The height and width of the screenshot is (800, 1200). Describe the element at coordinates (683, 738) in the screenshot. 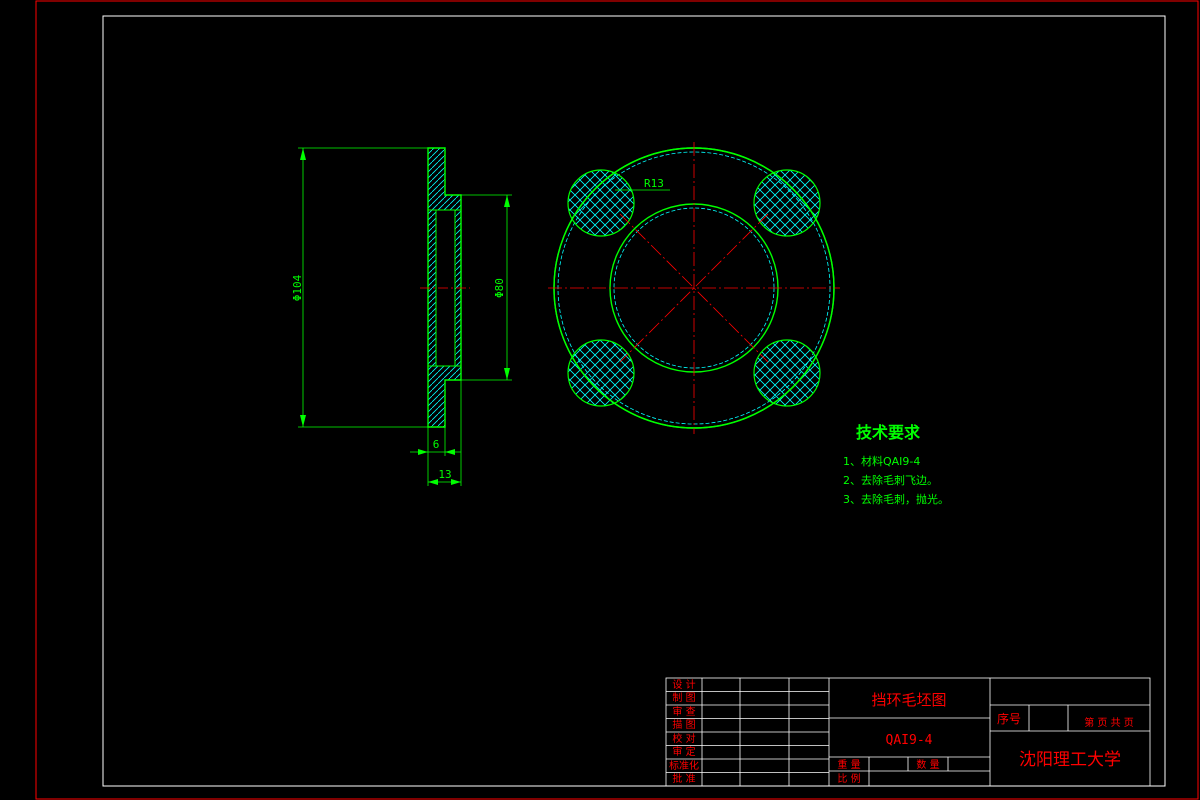

I see `title-block-row-label: 校 对` at that location.